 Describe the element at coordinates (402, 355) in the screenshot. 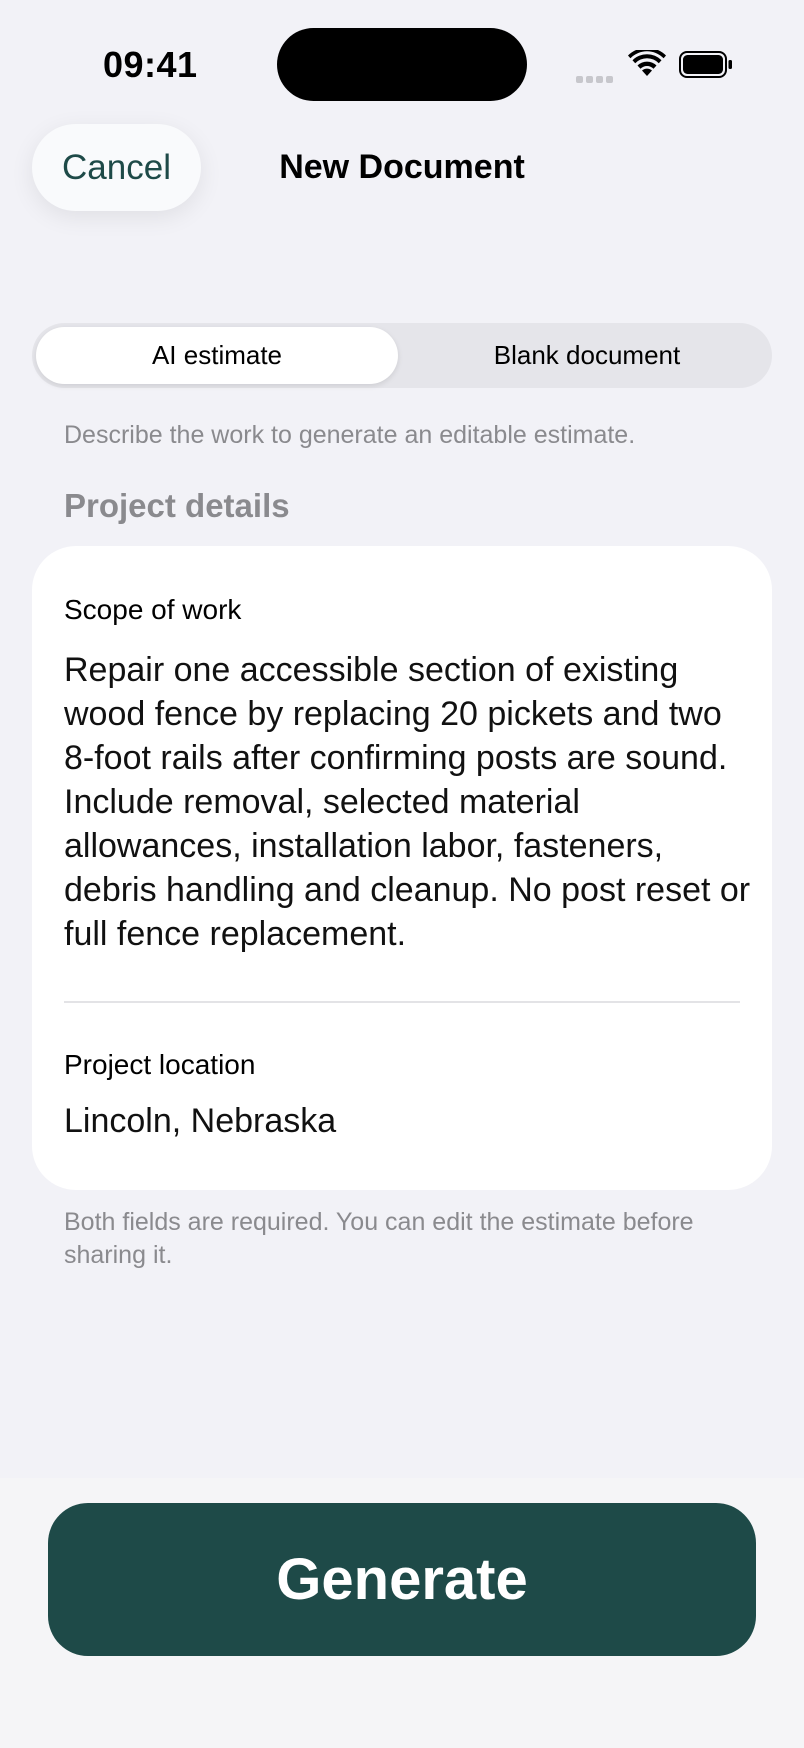

I see `document-type-picker: AI estimate Blank document` at that location.